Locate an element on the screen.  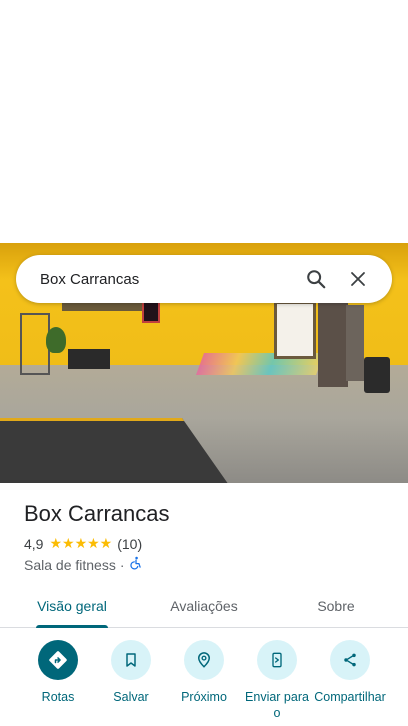
nearby-icon is located at coordinates (204, 660).